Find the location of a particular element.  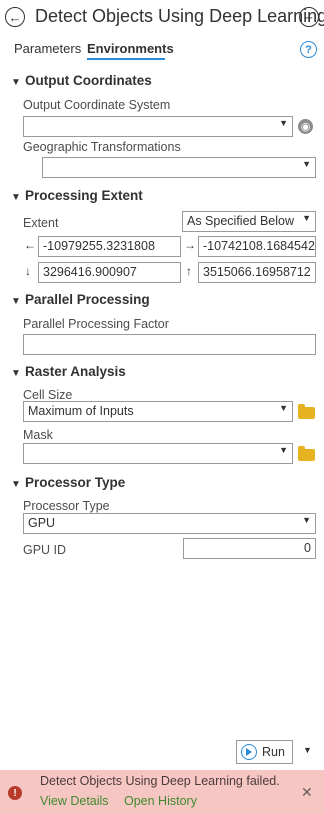

section-processor-type: ▼ Processor Type is located at coordinates (68, 482).